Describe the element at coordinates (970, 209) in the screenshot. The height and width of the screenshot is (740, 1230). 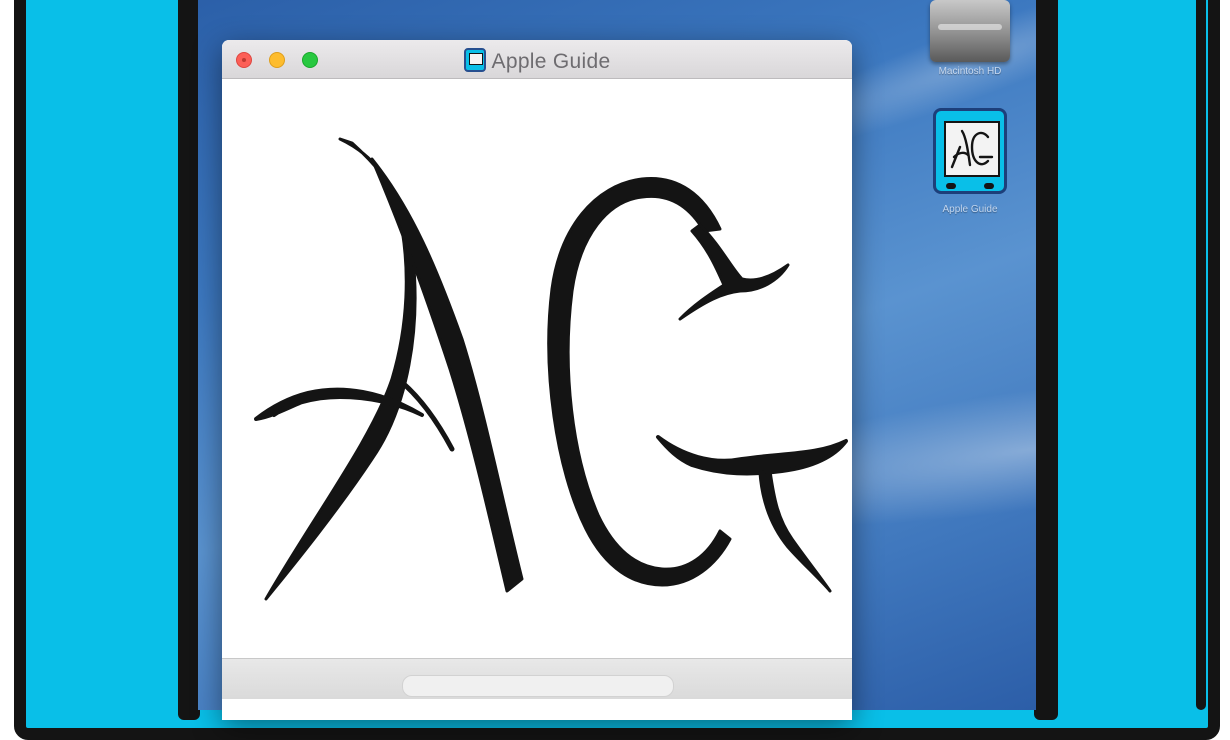
I see `desktop-icon-label: Apple Guide` at that location.